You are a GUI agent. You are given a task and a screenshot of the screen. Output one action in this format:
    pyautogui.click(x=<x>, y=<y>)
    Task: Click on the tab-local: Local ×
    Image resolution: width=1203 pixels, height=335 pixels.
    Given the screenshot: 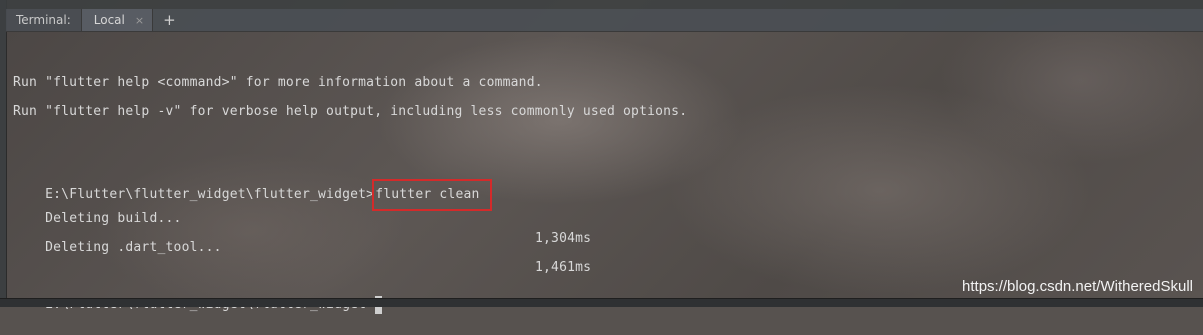 What is the action you would take?
    pyautogui.click(x=117, y=20)
    